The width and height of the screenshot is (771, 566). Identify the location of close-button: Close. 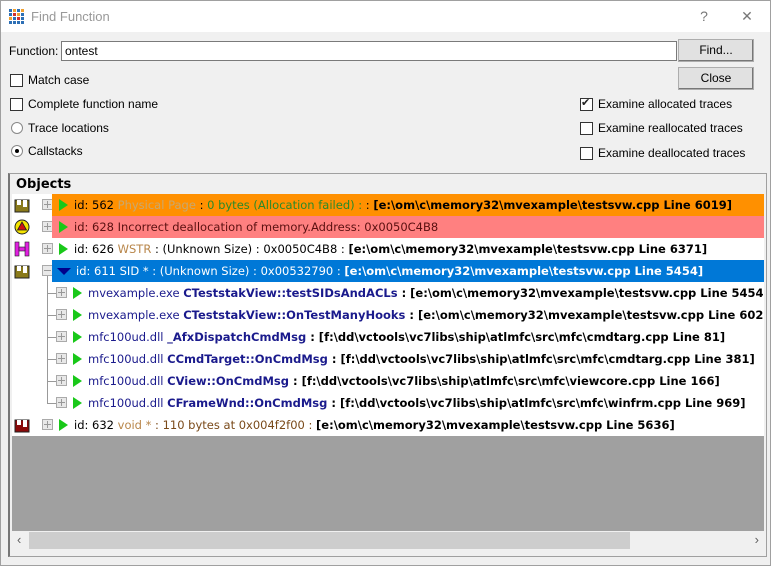
(716, 78).